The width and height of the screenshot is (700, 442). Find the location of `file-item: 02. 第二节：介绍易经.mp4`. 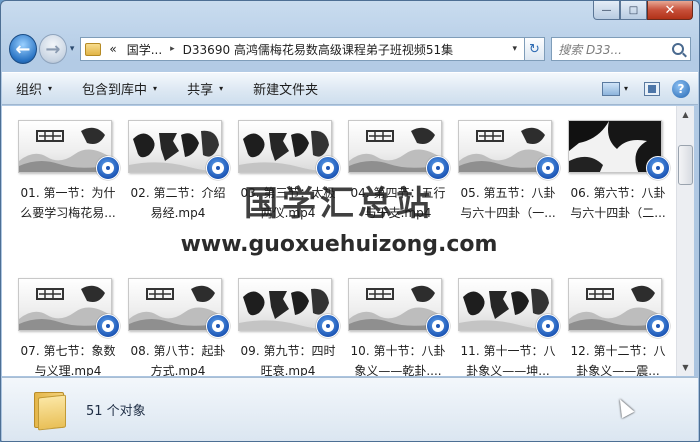

file-item: 02. 第二节：介绍易经.mp4 is located at coordinates (181, 199).